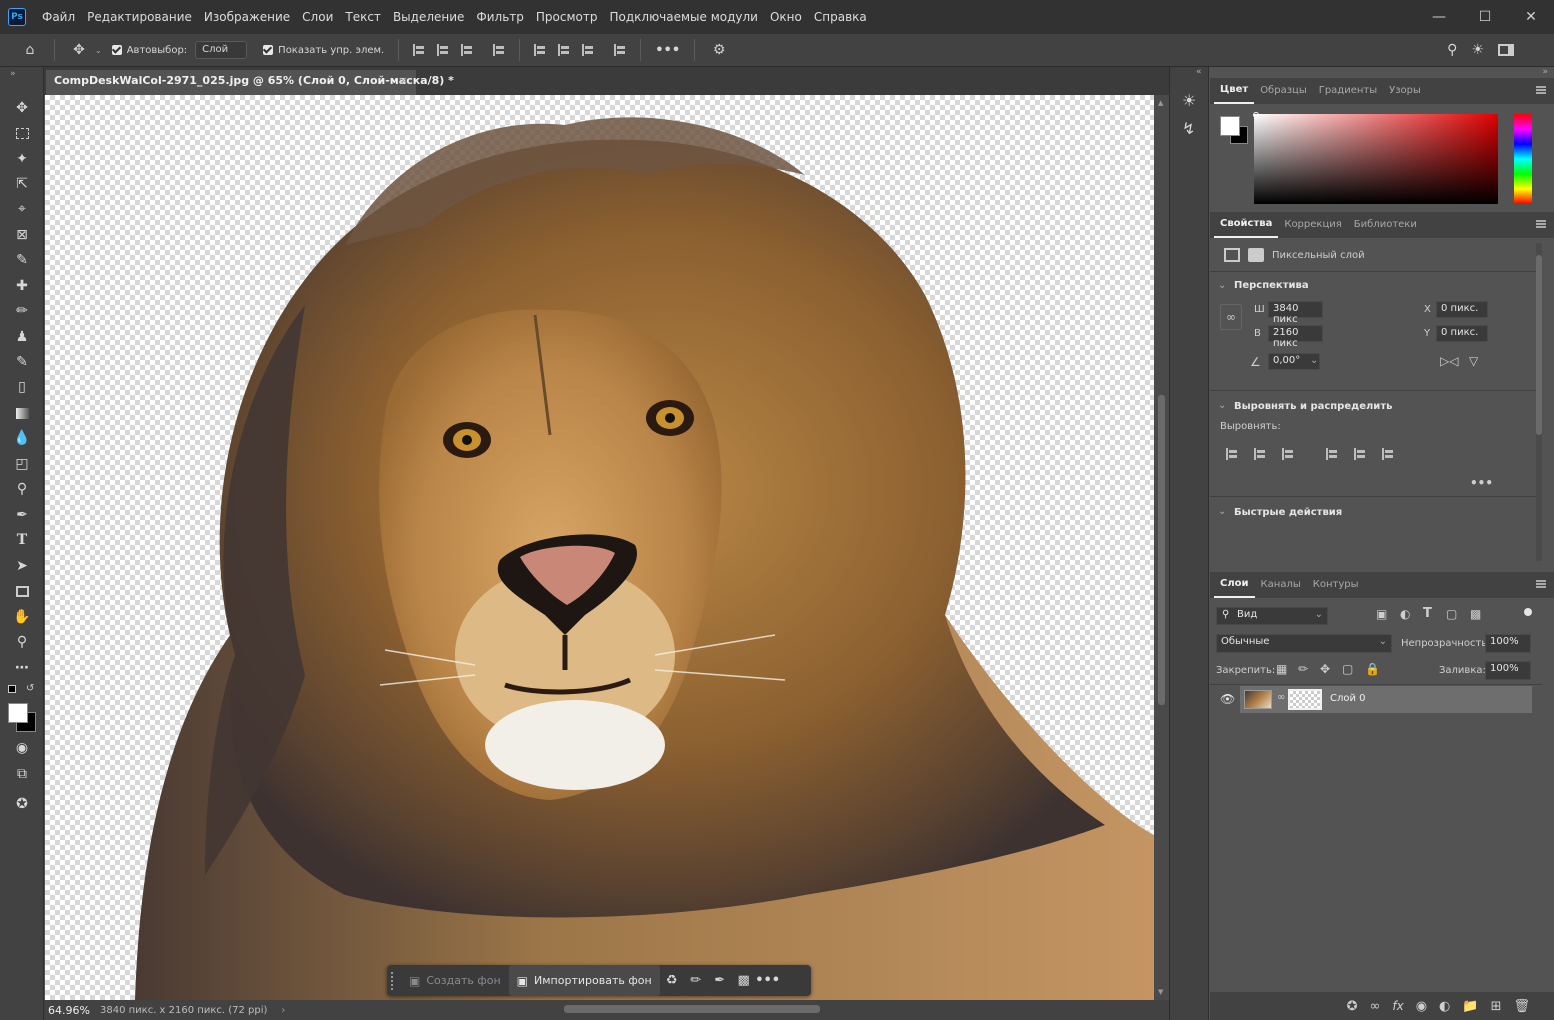  I want to click on more-options-button: •••, so click(667, 50).